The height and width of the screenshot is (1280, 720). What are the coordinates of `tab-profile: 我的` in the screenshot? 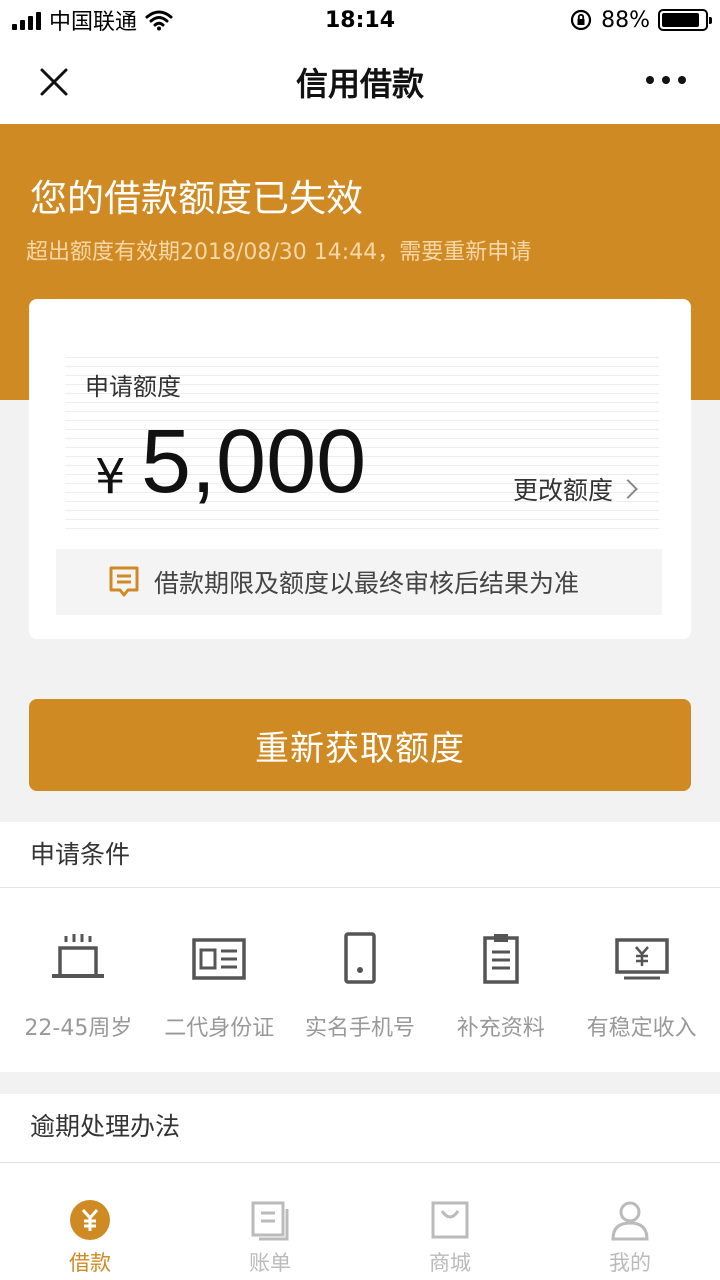 It's located at (630, 1221).